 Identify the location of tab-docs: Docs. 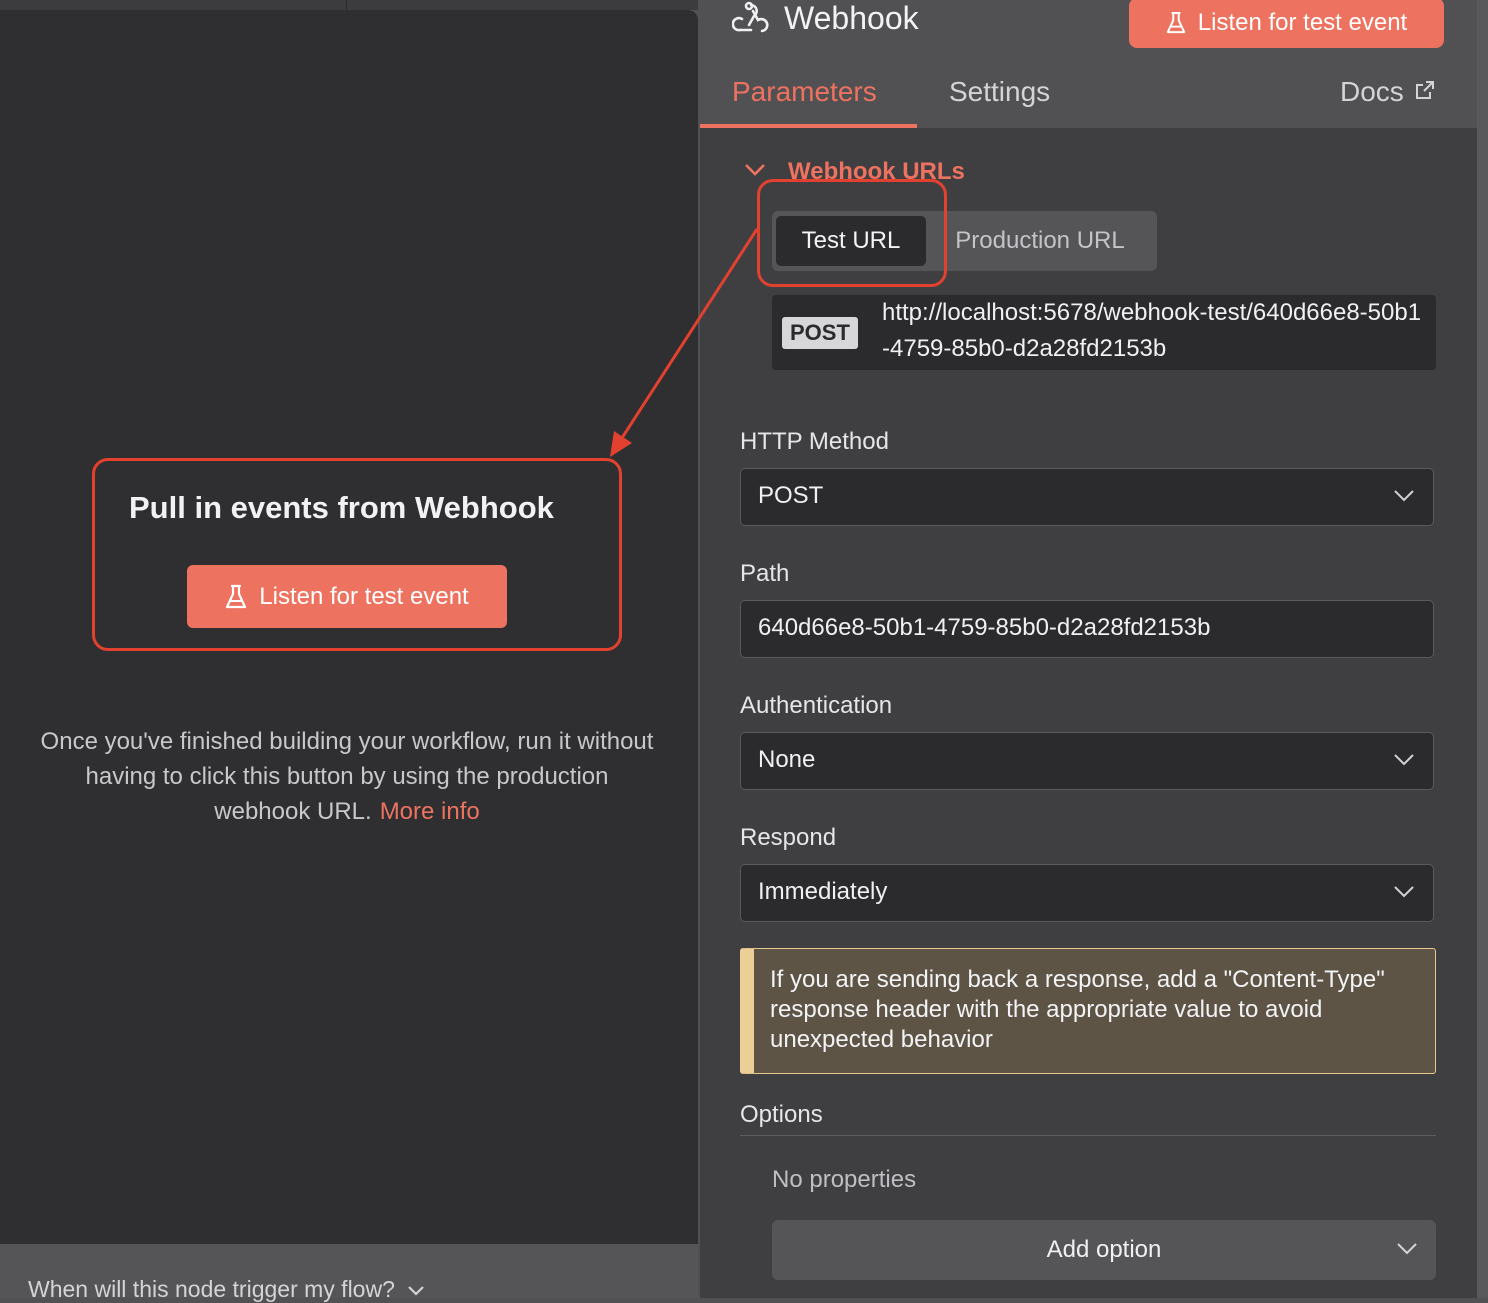
(1388, 92).